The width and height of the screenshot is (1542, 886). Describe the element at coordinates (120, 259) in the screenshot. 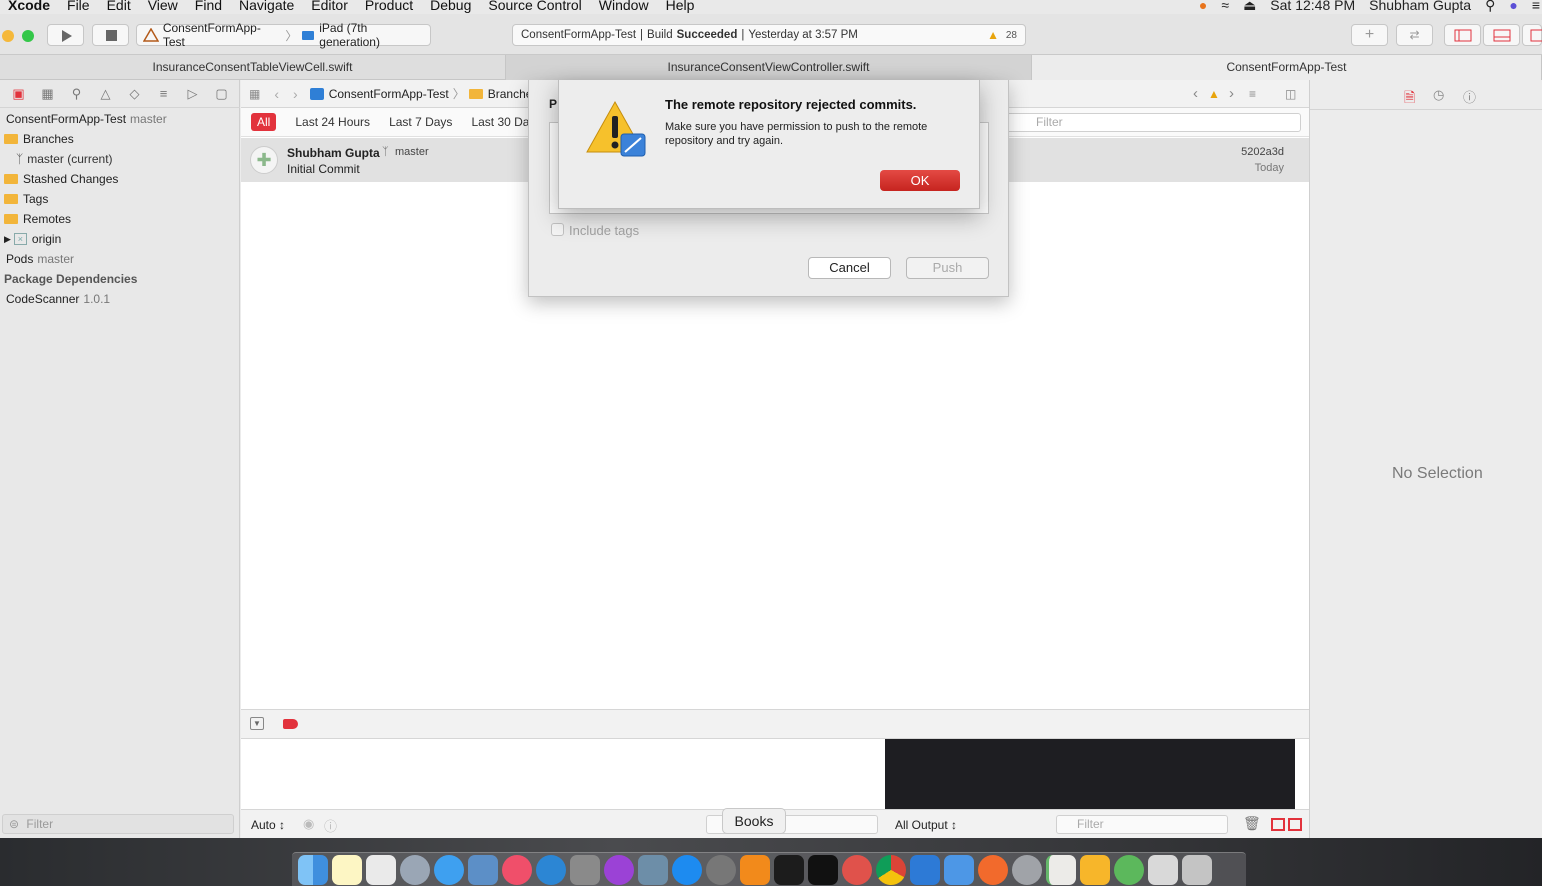

I see `tree-row-pods: Pods master` at that location.